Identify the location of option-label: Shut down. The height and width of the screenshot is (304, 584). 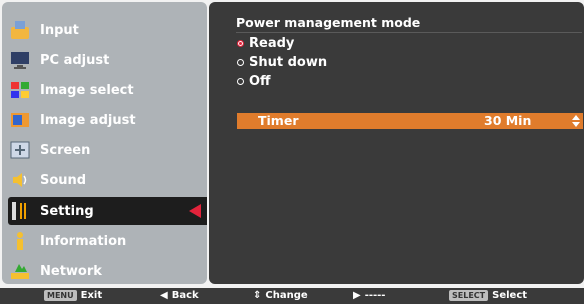
(288, 62).